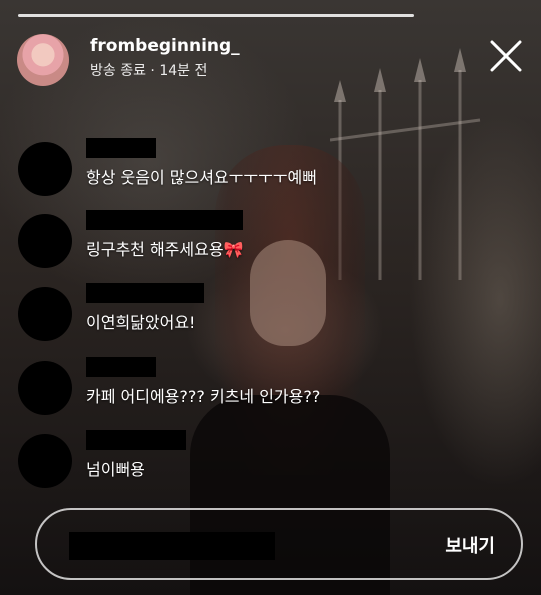 The width and height of the screenshot is (541, 595). What do you see at coordinates (201, 177) in the screenshot?
I see `comment-text: 항상 웃음이 많으셔요ㅜㅜㅜㅜ예뻐` at bounding box center [201, 177].